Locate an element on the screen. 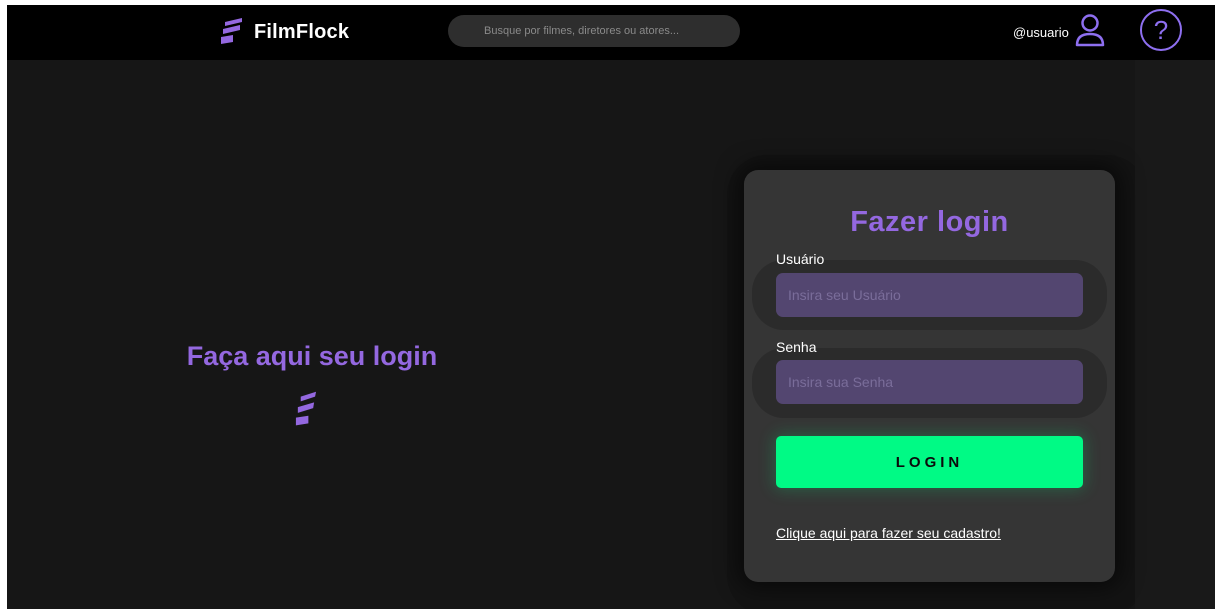 The height and width of the screenshot is (609, 1221). hero-logo-stripes-icon is located at coordinates (306, 408).